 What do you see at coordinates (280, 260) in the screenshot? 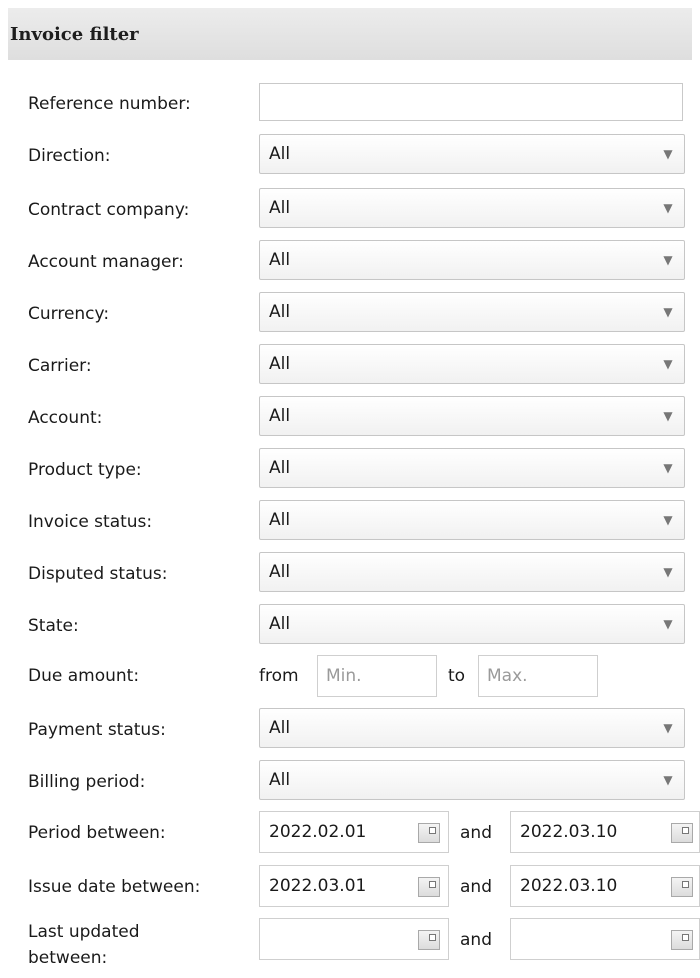
I see `account-manager-value: All` at bounding box center [280, 260].